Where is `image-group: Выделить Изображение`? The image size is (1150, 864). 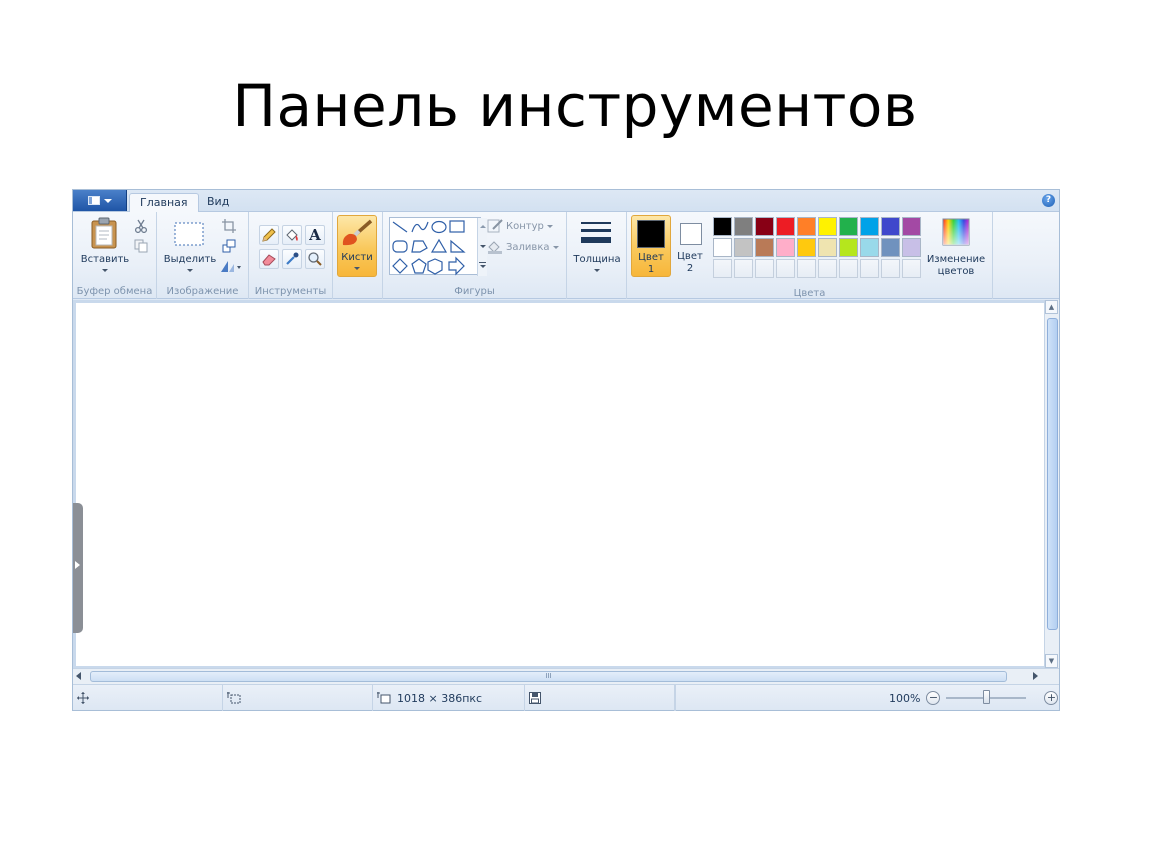 image-group: Выделить Изображение is located at coordinates (203, 255).